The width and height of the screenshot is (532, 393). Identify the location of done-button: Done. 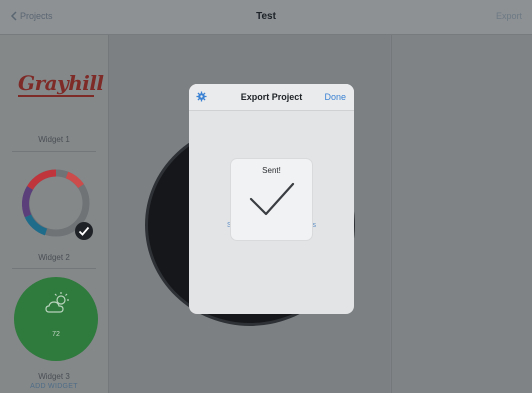
(335, 97).